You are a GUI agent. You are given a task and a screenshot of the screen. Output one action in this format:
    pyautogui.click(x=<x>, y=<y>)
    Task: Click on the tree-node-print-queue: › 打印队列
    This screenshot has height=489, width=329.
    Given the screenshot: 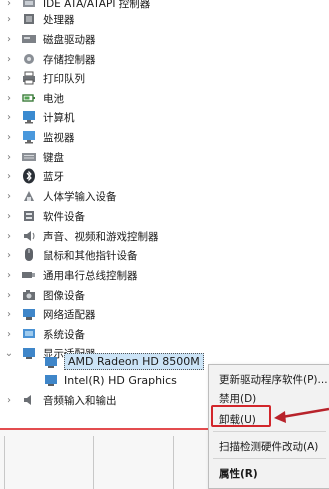 What is the action you would take?
    pyautogui.click(x=164, y=78)
    